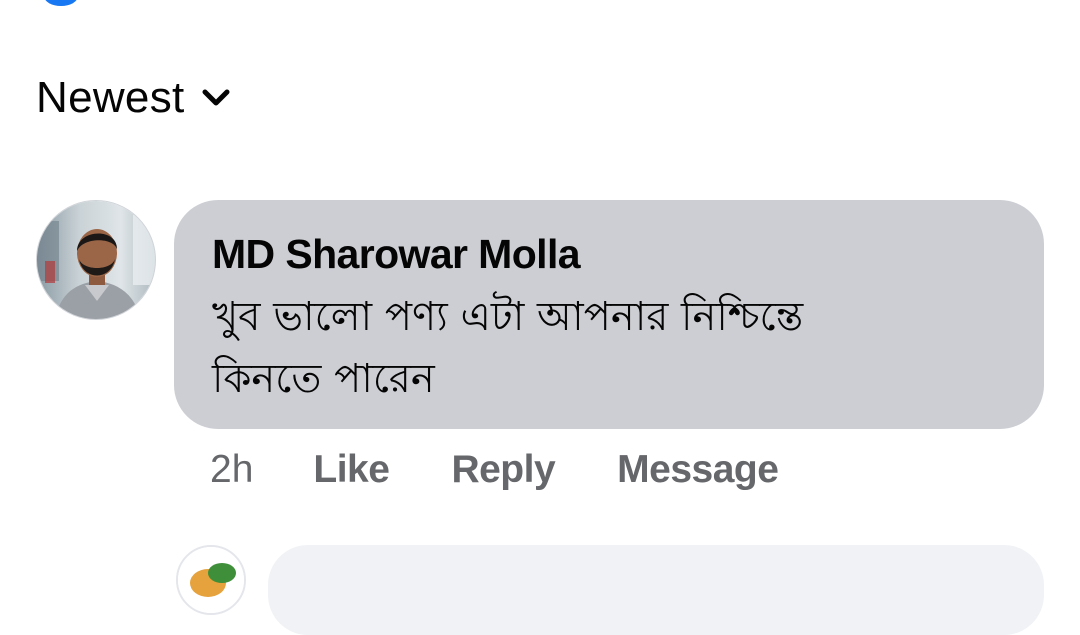  I want to click on next-comment-avatar, so click(211, 580).